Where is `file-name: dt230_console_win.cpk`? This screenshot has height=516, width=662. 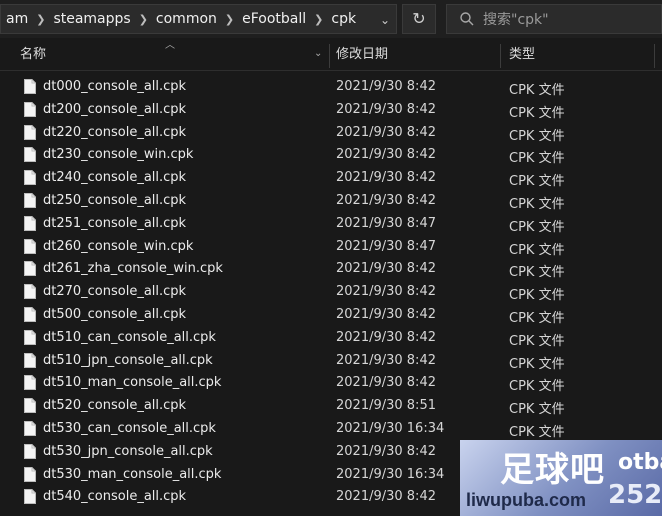
file-name: dt230_console_win.cpk is located at coordinates (118, 155).